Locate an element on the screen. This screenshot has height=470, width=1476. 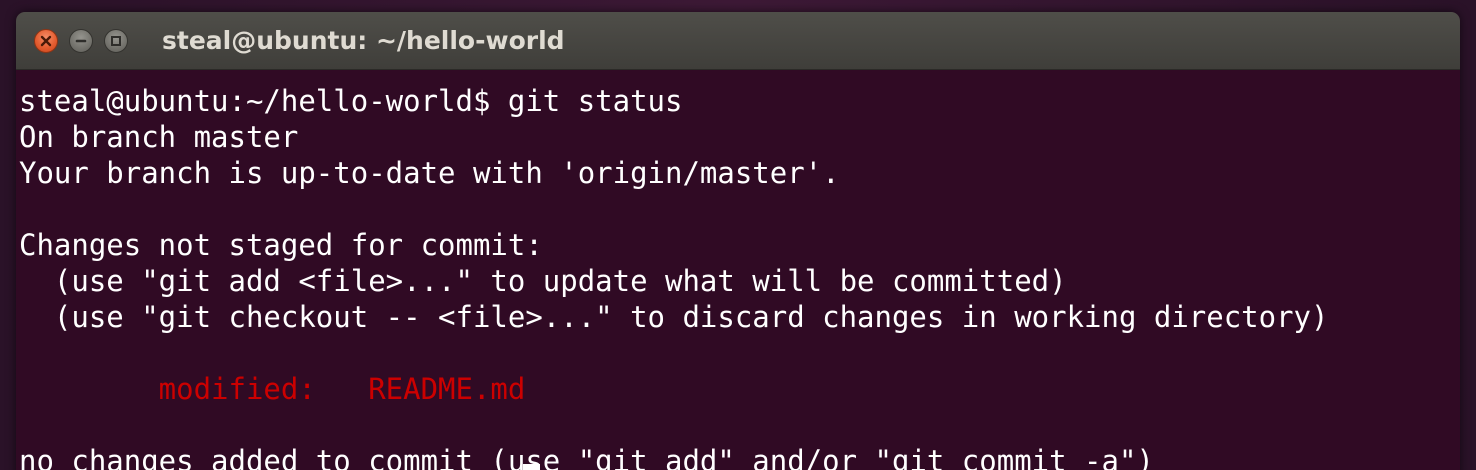
minimize-icon is located at coordinates (81, 41).